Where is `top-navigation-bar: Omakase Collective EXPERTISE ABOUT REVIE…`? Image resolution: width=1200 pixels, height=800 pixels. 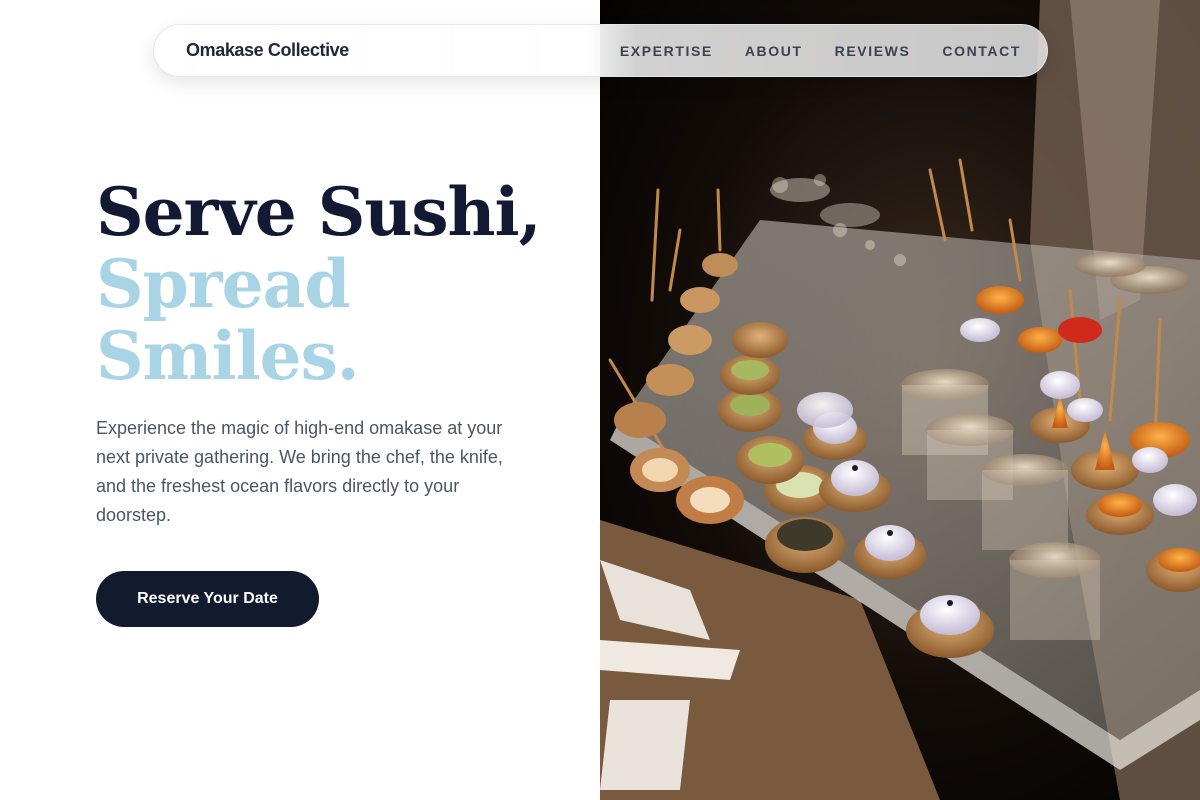
top-navigation-bar: Omakase Collective EXPERTISE ABOUT REVIE… is located at coordinates (600, 50).